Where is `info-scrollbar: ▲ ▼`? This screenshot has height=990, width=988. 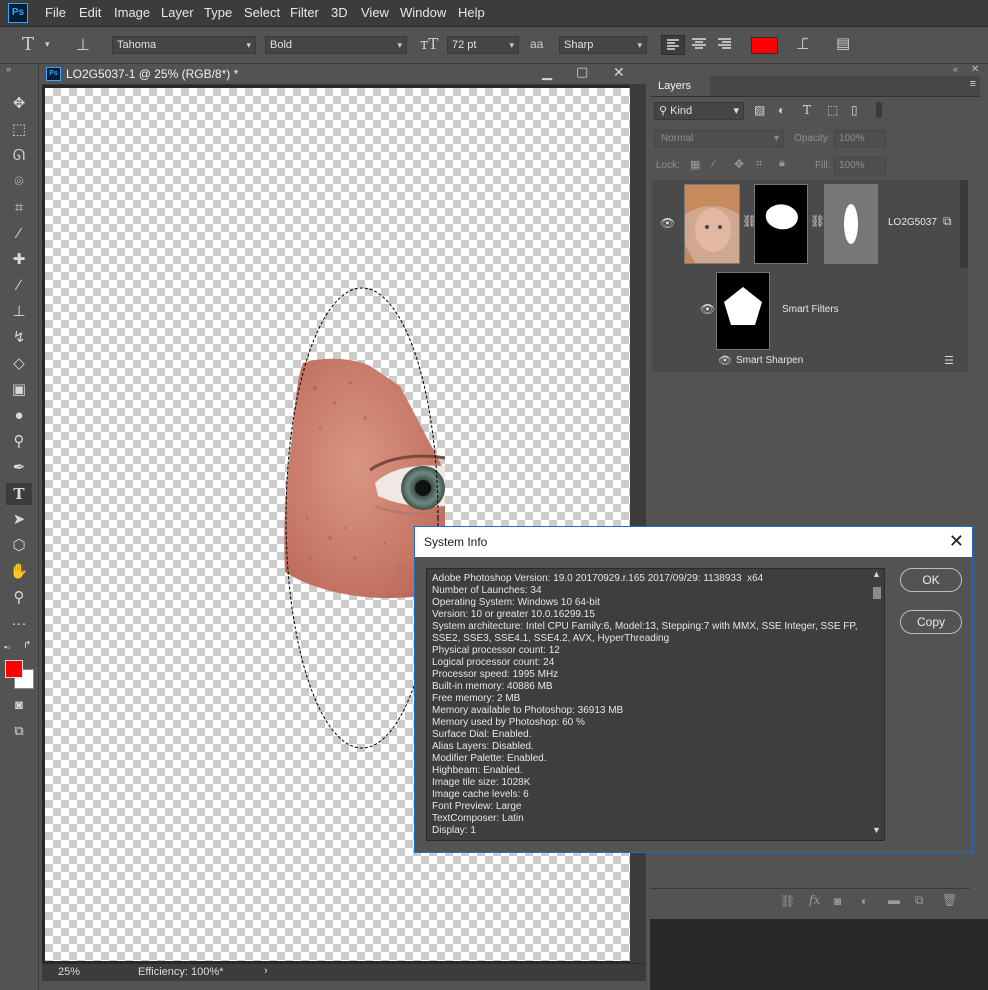
info-scrollbar: ▲ ▼ is located at coordinates (877, 704).